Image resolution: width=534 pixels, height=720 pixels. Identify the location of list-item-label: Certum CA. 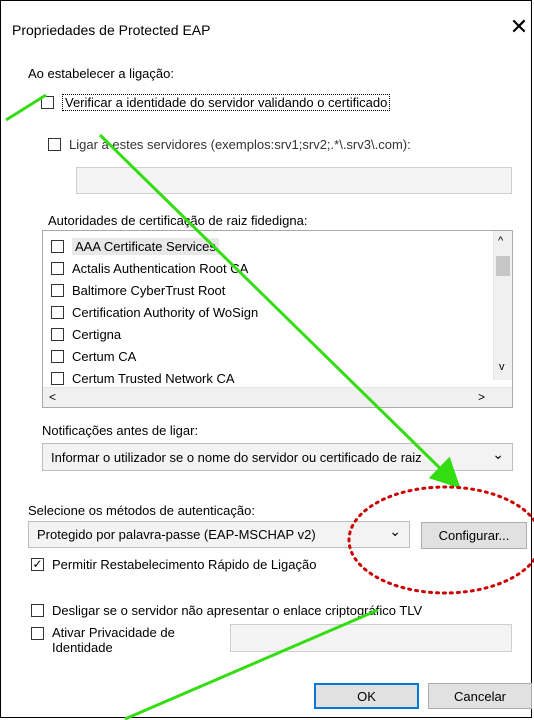
(104, 356).